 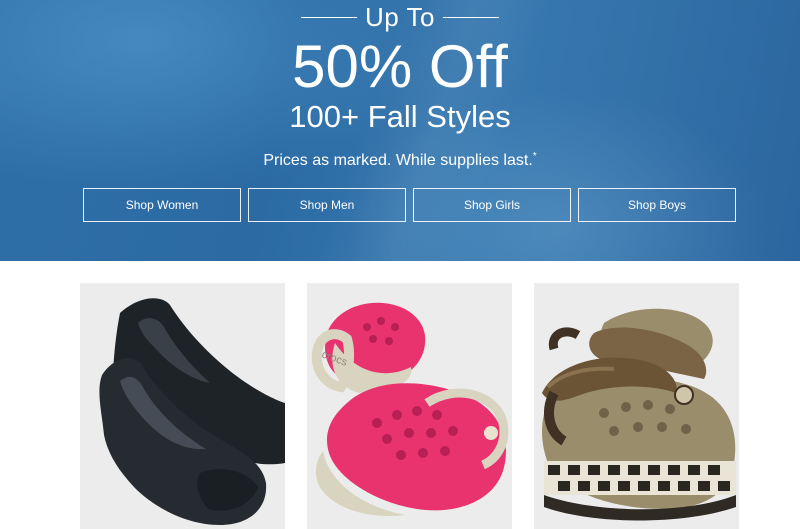 I want to click on shop-girls-button: Shop Girls, so click(x=492, y=205).